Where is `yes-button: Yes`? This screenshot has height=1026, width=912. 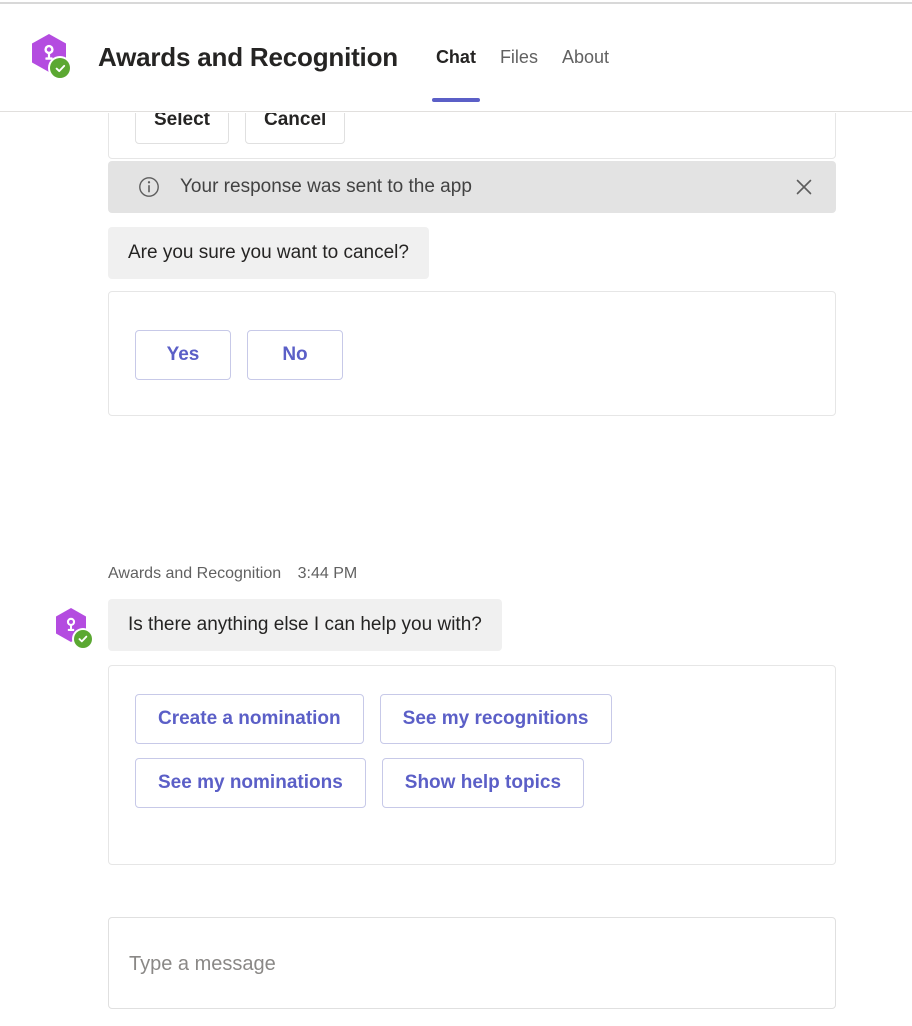 yes-button: Yes is located at coordinates (183, 355).